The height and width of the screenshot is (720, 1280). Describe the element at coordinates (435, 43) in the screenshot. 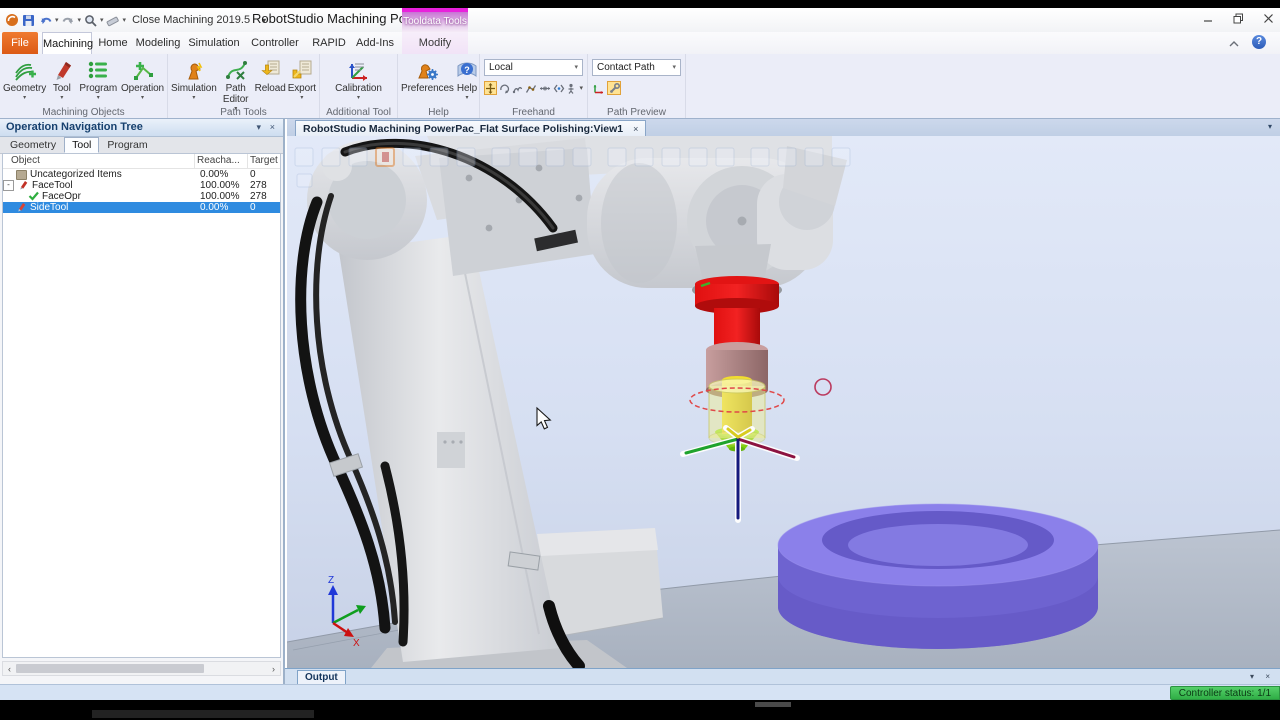

I see `tab-modify: Modify` at that location.